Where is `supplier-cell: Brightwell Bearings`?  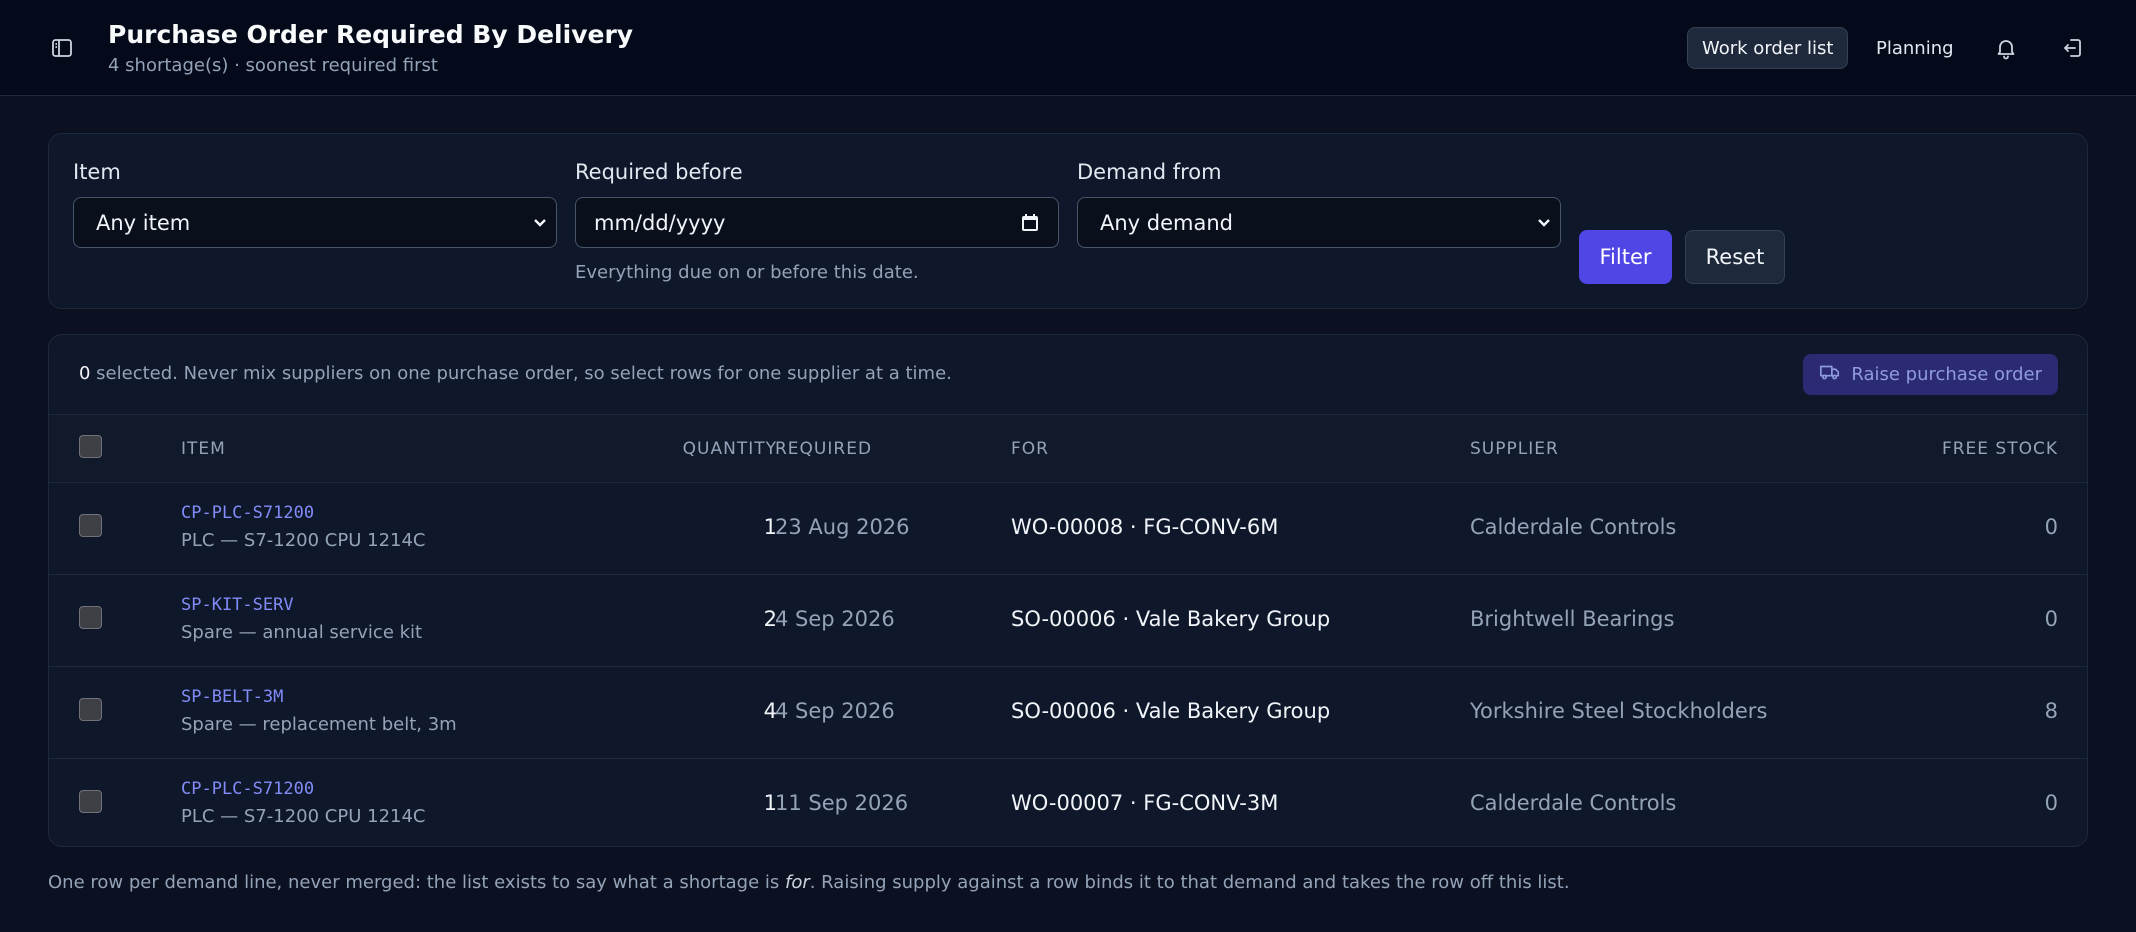
supplier-cell: Brightwell Bearings is located at coordinates (1572, 619).